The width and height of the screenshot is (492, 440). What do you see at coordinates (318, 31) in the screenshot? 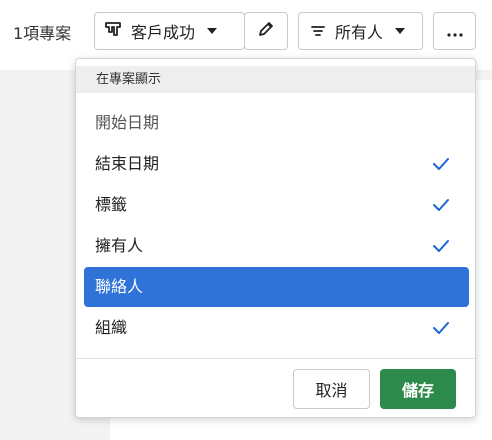
I see `filter-icon` at bounding box center [318, 31].